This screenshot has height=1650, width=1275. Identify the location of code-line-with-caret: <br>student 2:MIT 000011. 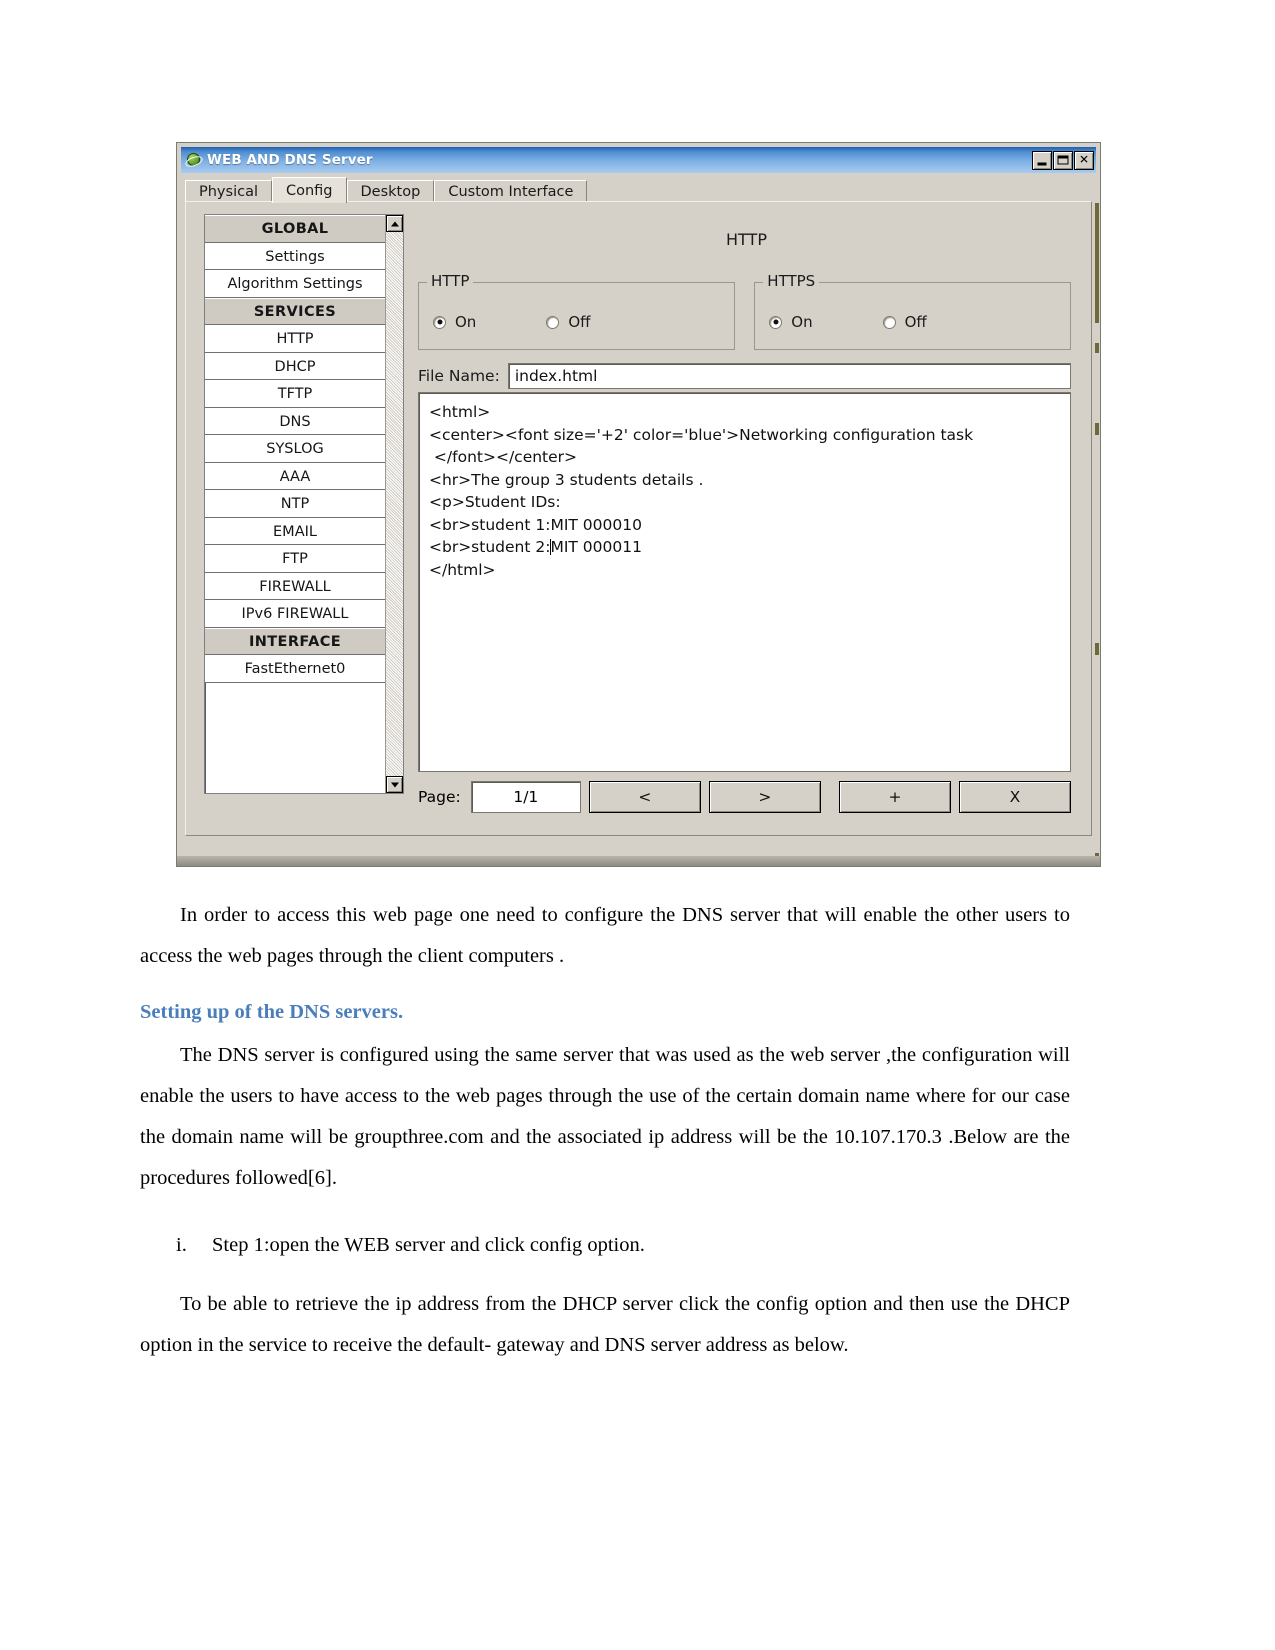
(746, 547).